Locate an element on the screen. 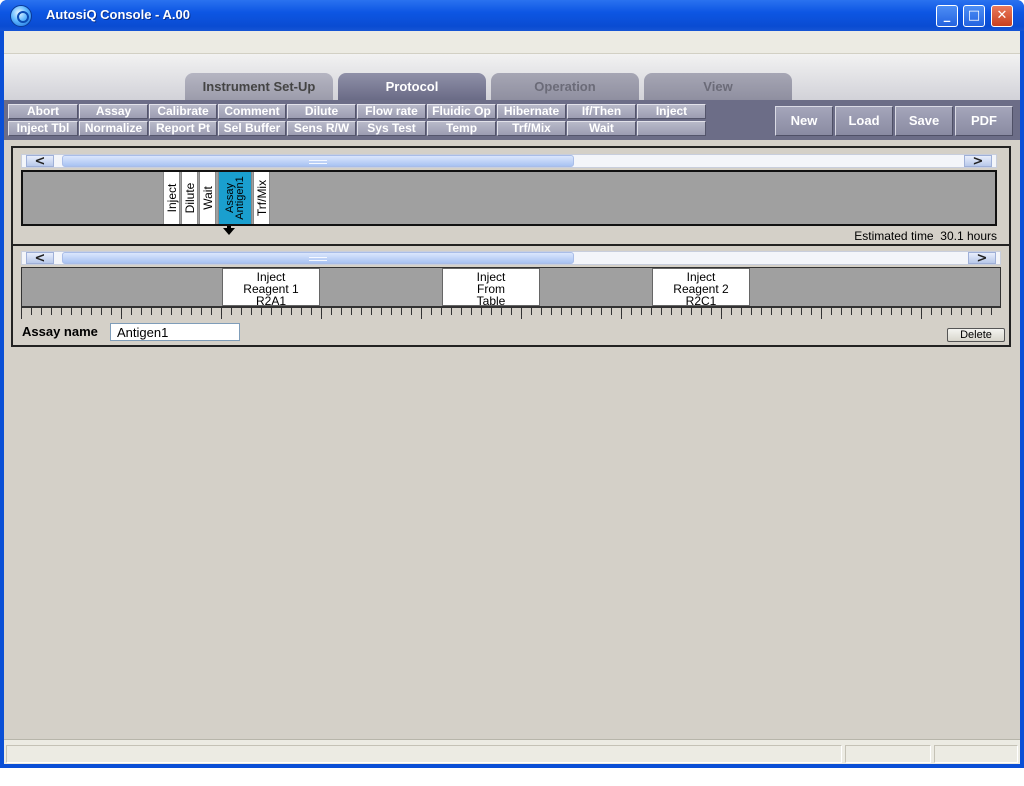 This screenshot has height=786, width=1024. load-button: Load is located at coordinates (864, 121).